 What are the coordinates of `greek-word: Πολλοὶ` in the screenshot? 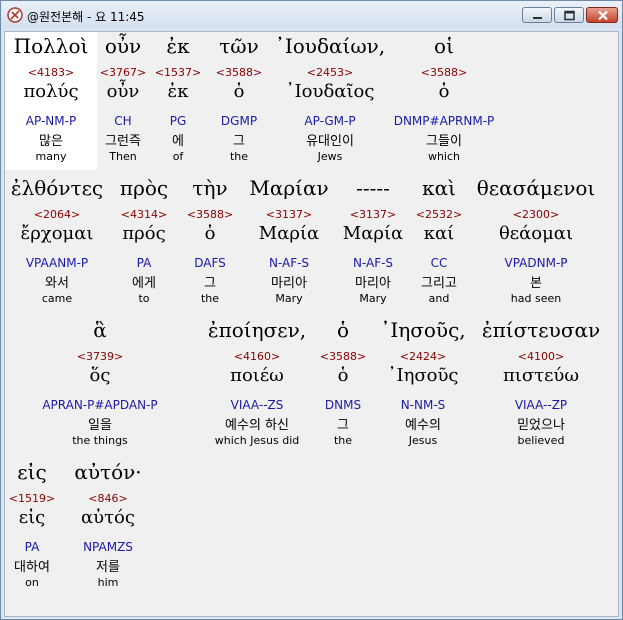 It's located at (51, 46).